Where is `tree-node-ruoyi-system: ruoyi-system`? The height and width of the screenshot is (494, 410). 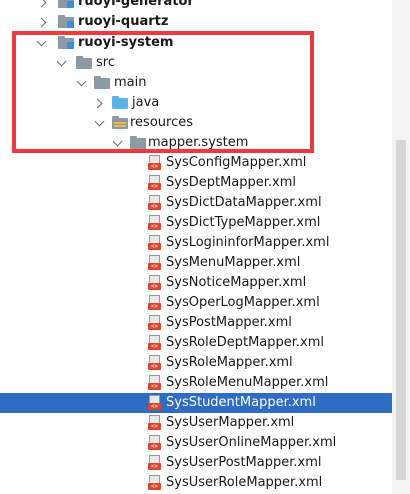 tree-node-ruoyi-system: ruoyi-system is located at coordinates (196, 43).